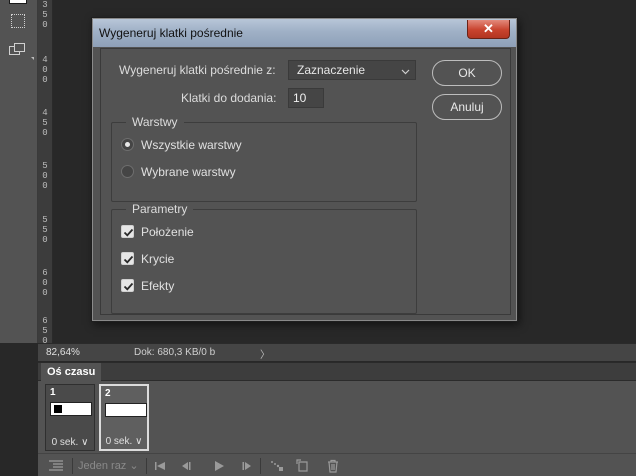 Image resolution: width=636 pixels, height=476 pixels. What do you see at coordinates (18, 21) in the screenshot?
I see `quick-mask-icon` at bounding box center [18, 21].